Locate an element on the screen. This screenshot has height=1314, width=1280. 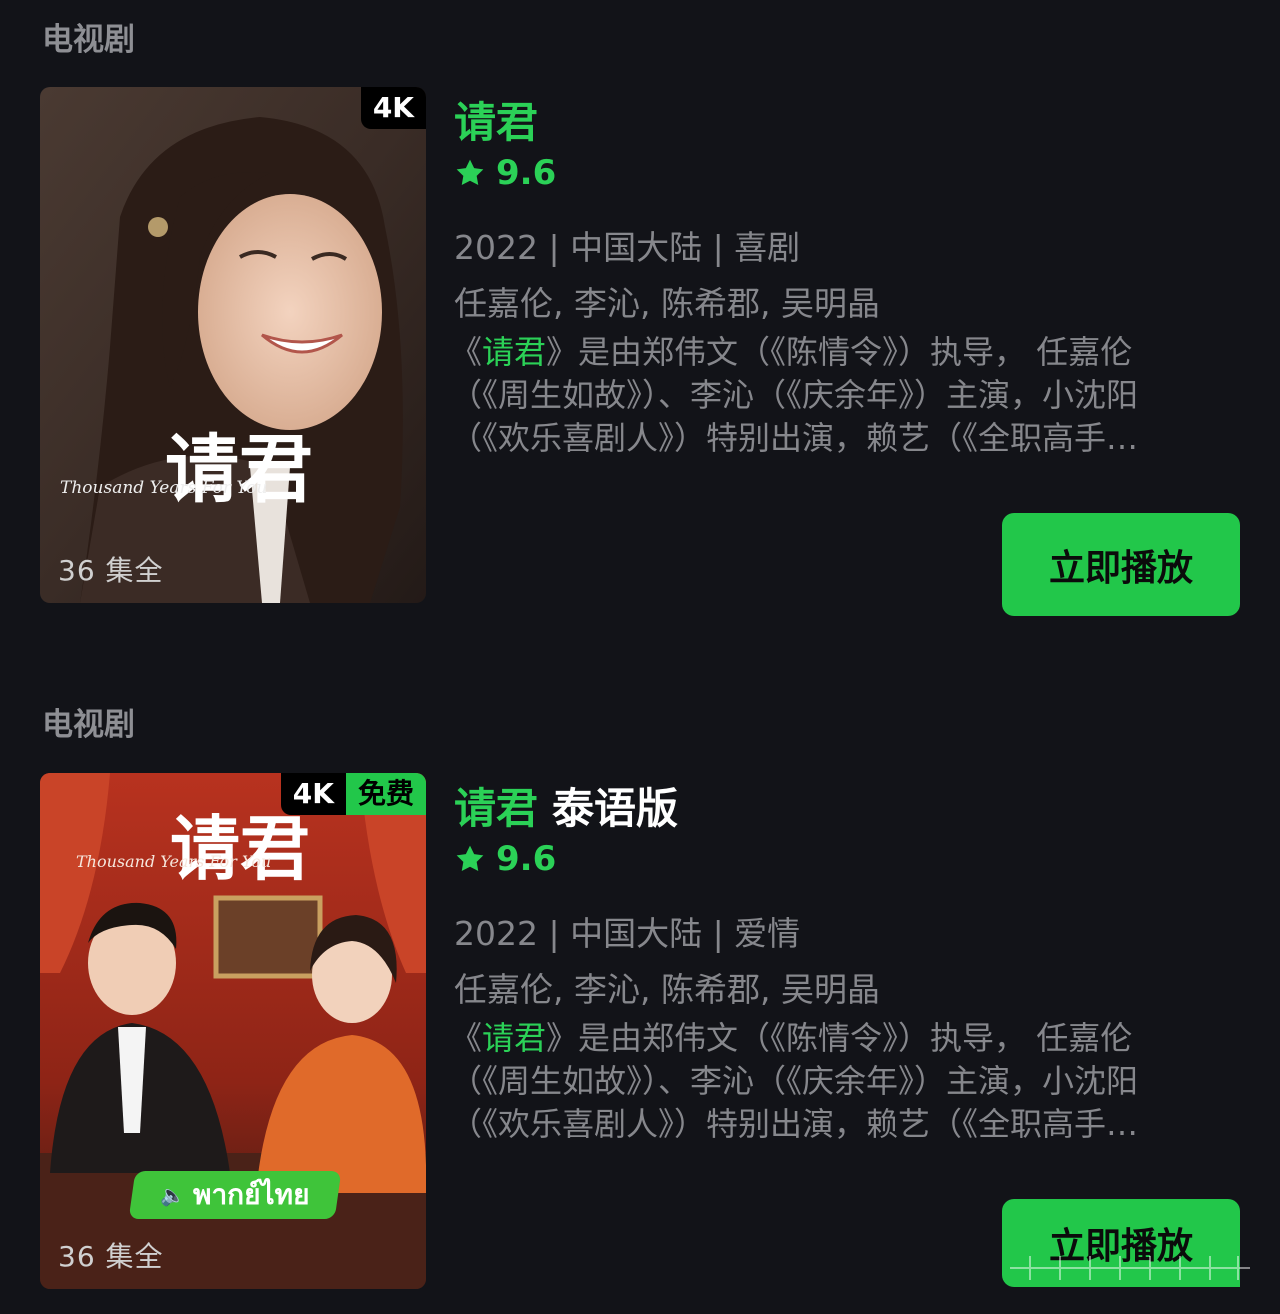
show-title: 请君 is located at coordinates (496, 119).